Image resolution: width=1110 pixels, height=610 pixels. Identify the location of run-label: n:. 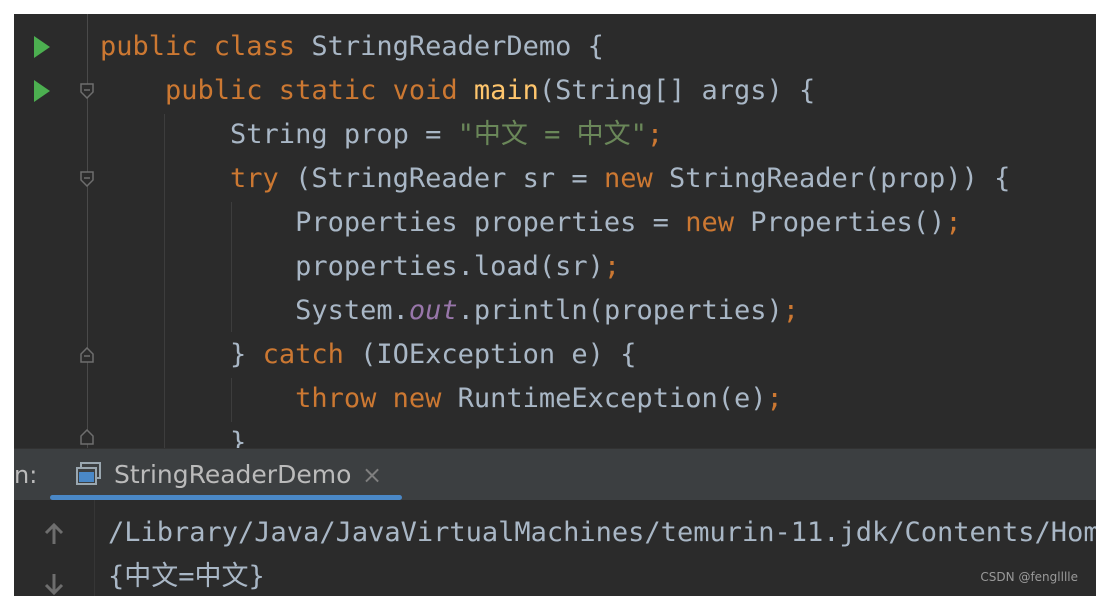
(26, 475).